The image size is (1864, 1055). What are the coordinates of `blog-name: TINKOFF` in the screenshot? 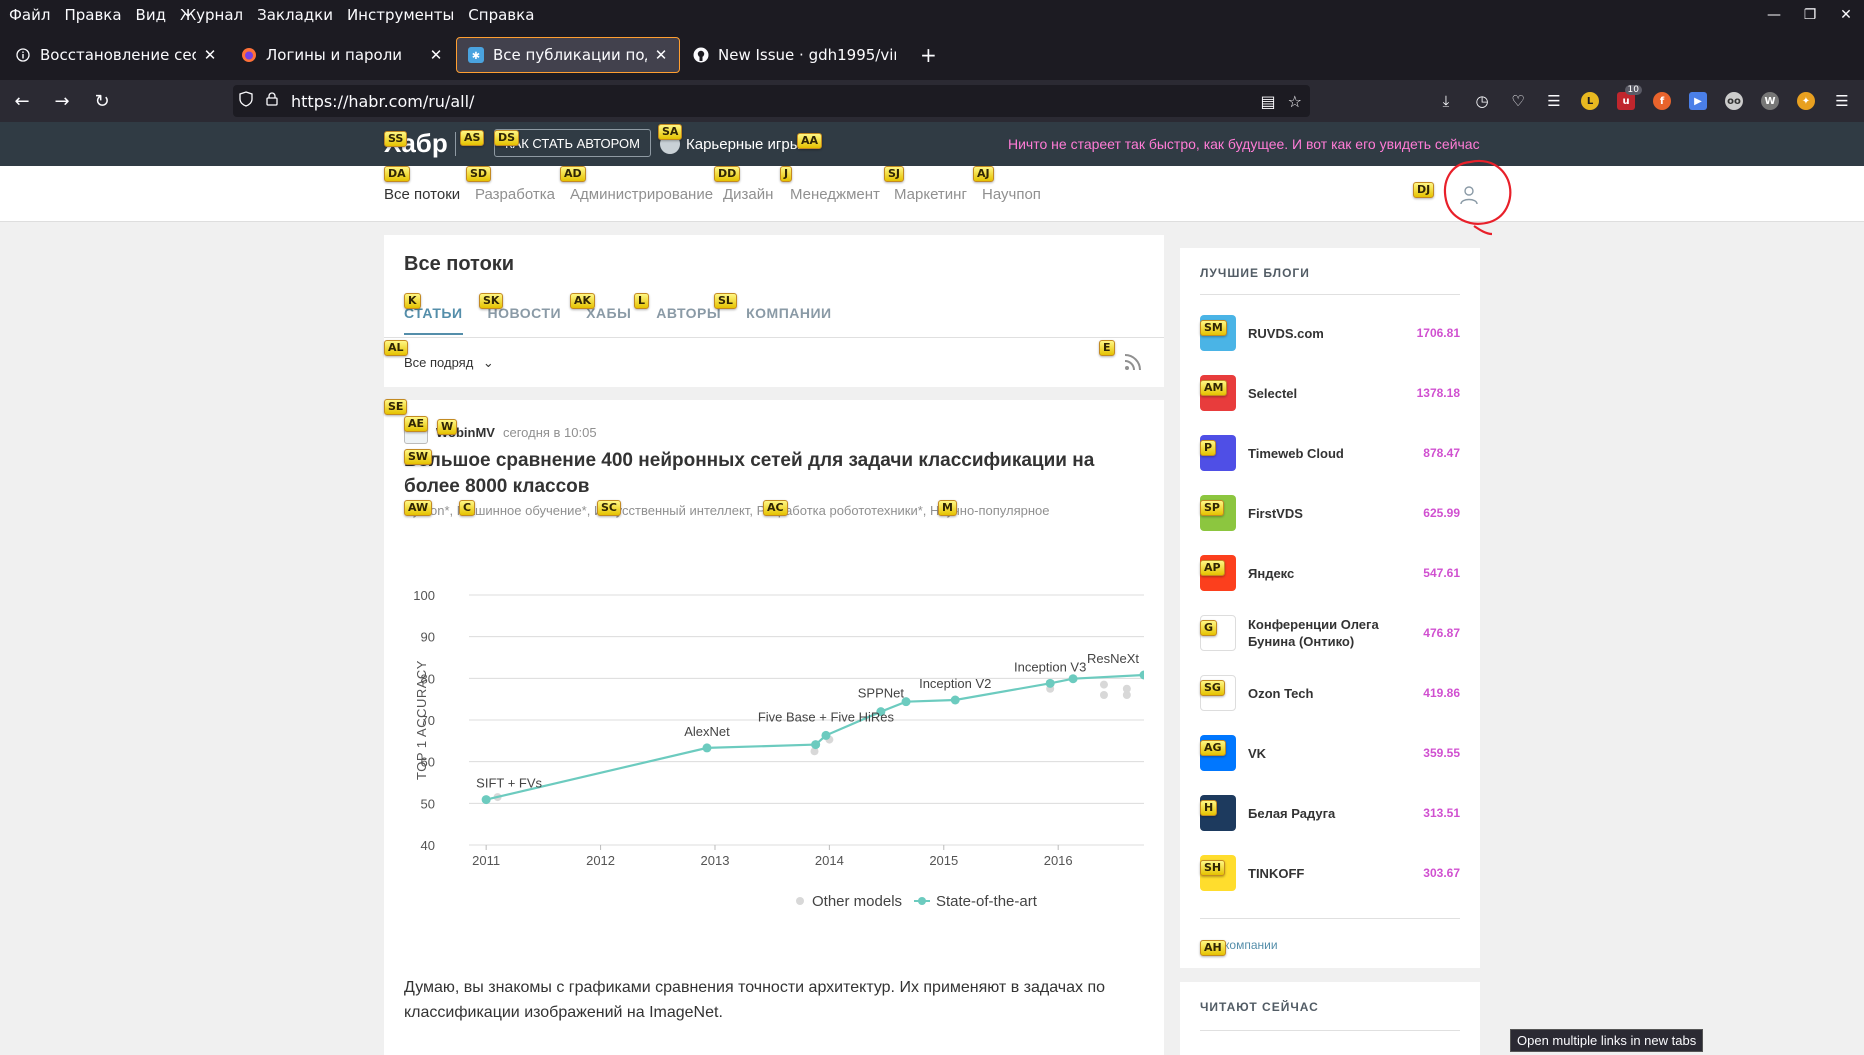 It's located at (1326, 873).